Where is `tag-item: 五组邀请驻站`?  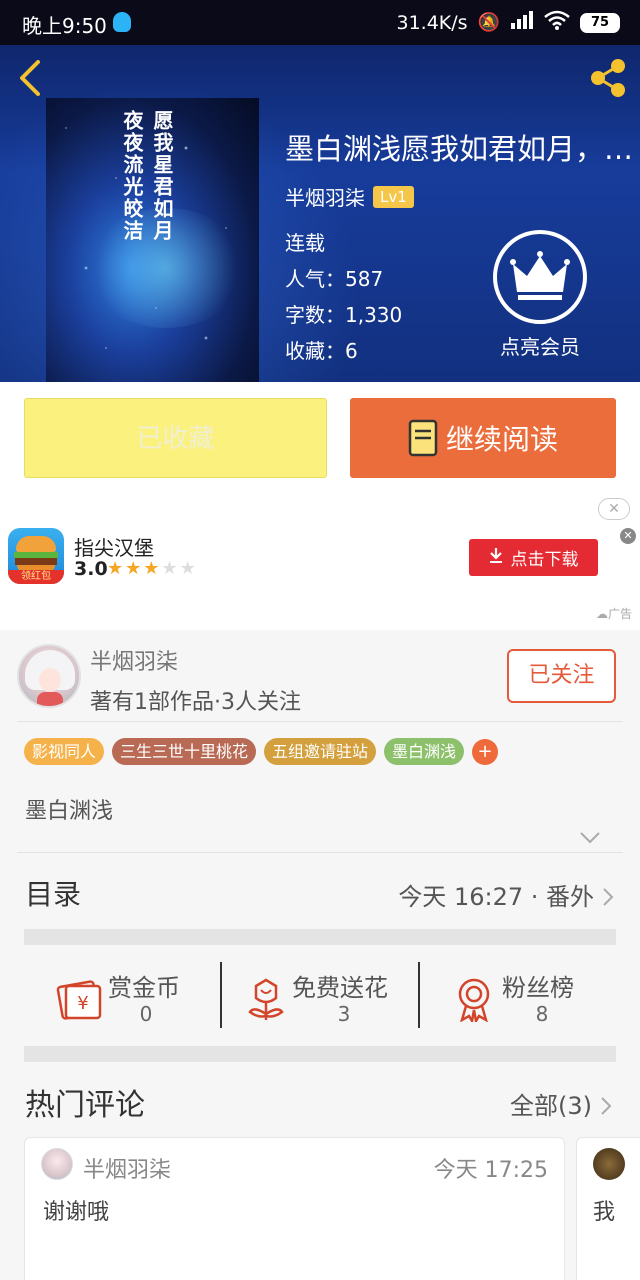
tag-item: 五组邀请驻站 is located at coordinates (320, 751).